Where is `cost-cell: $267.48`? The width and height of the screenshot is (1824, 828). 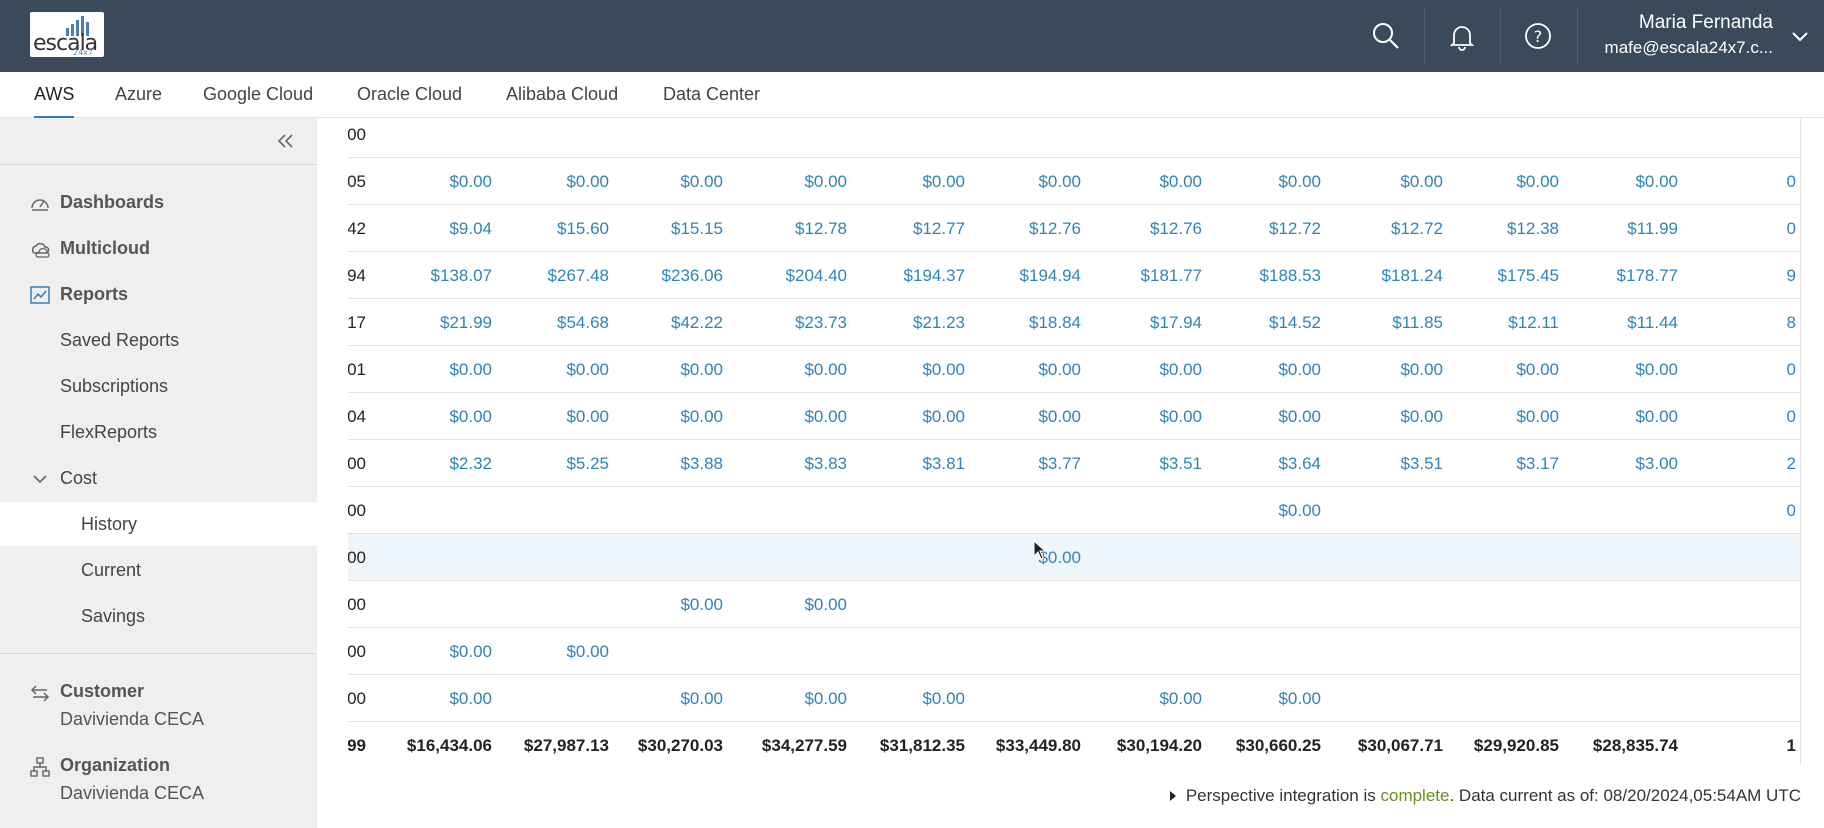 cost-cell: $267.48 is located at coordinates (554, 275).